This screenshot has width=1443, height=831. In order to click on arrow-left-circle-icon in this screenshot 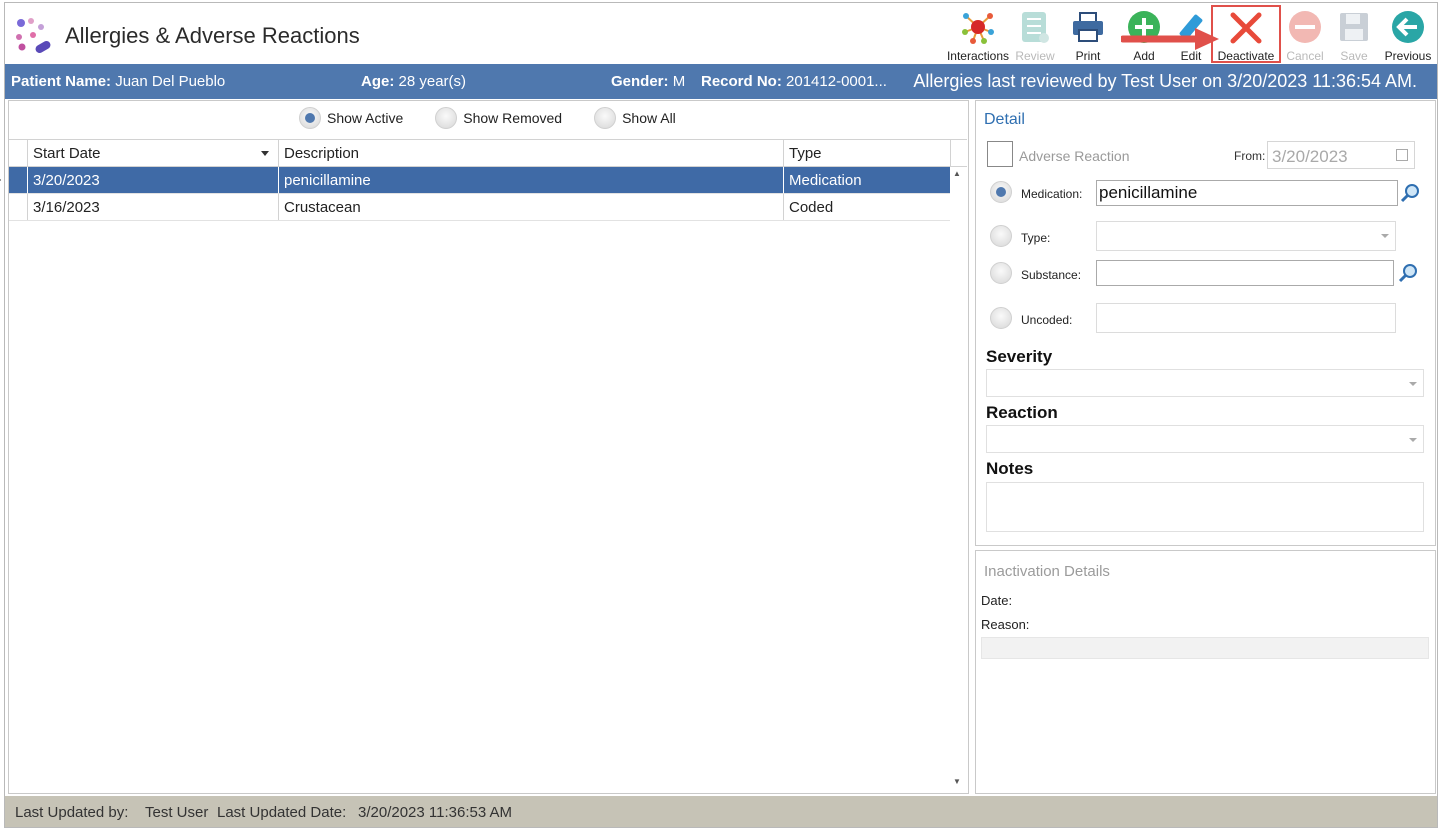, I will do `click(1408, 27)`.